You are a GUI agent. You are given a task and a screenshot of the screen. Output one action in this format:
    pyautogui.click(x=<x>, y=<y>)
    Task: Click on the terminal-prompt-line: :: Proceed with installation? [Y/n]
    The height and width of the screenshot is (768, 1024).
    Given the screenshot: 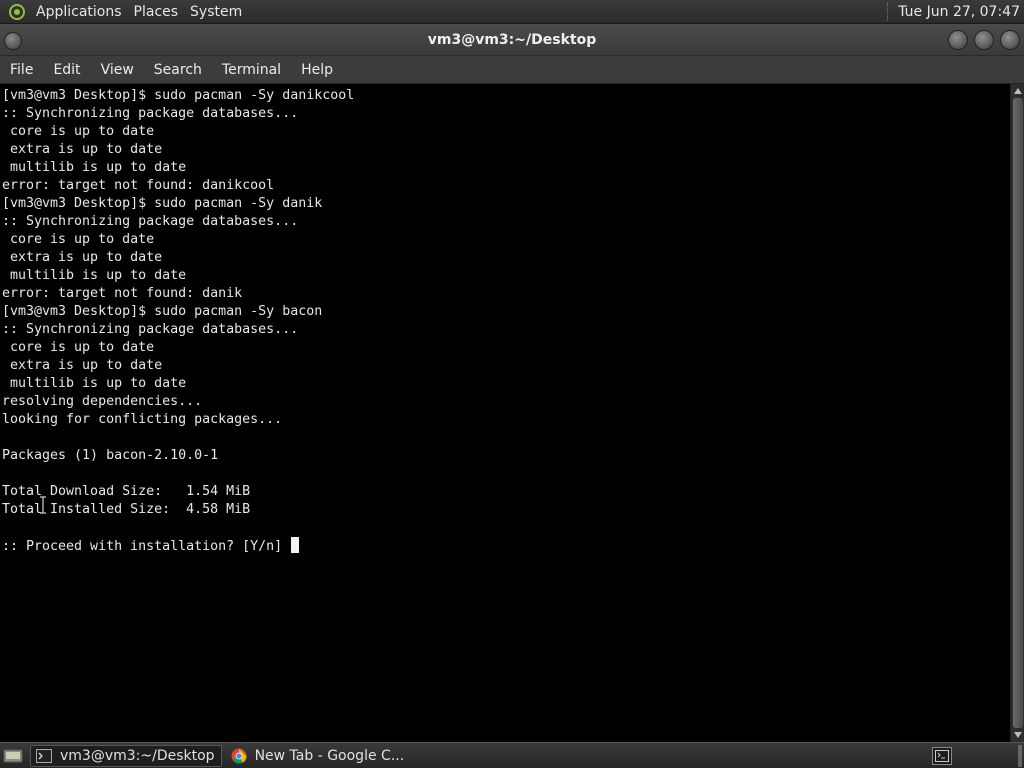 What is the action you would take?
    pyautogui.click(x=506, y=546)
    